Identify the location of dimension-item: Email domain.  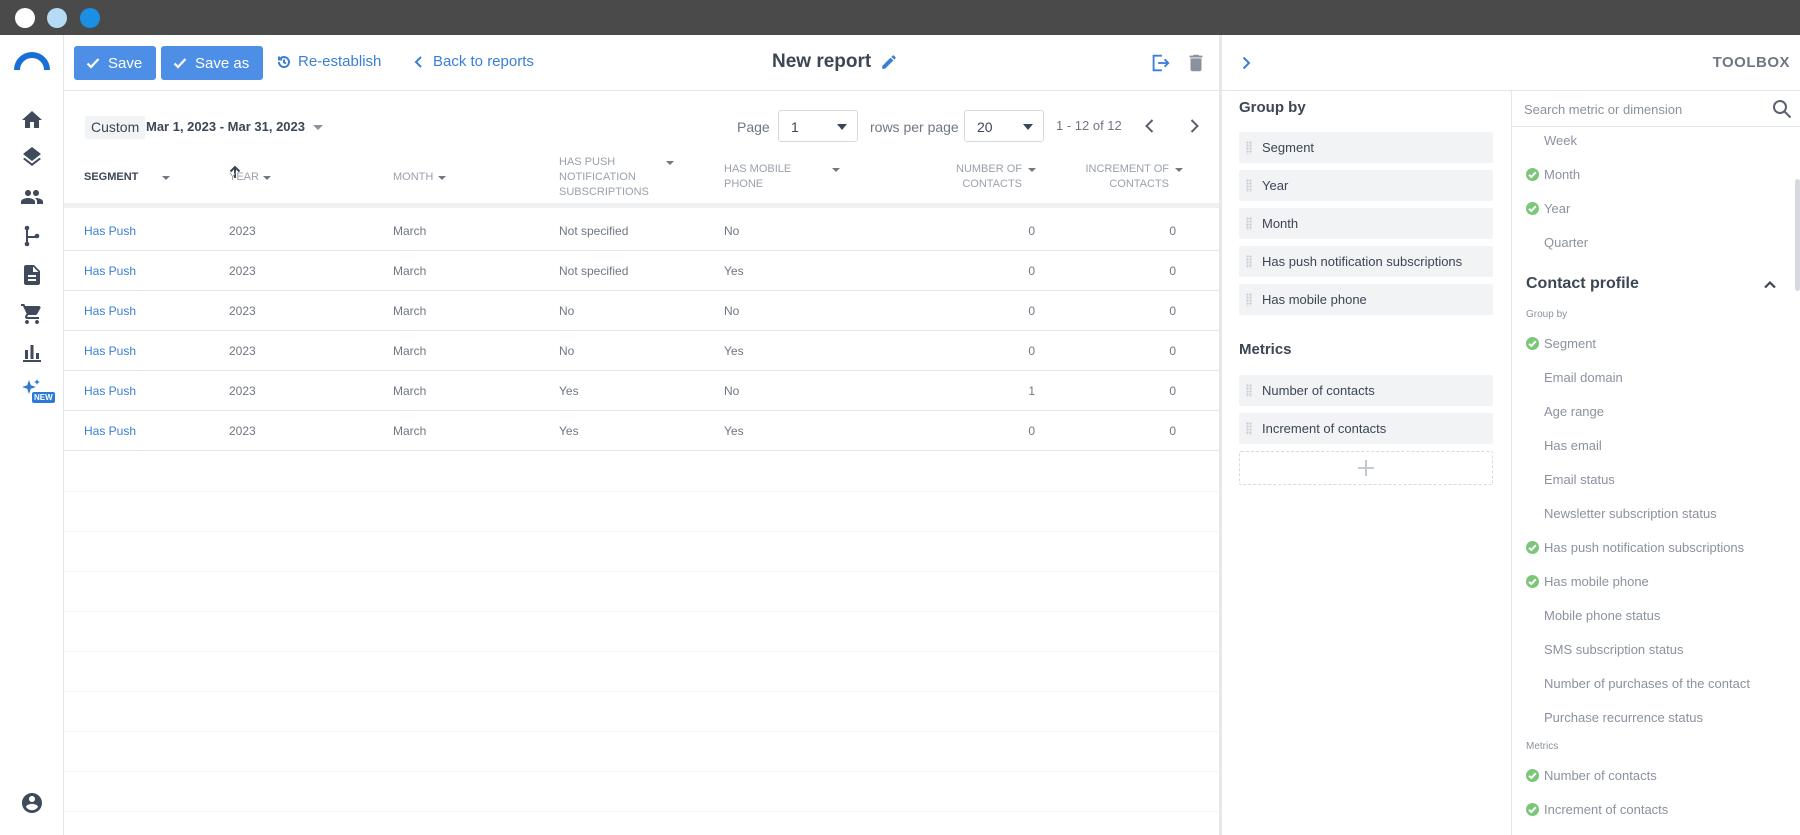
(1583, 377).